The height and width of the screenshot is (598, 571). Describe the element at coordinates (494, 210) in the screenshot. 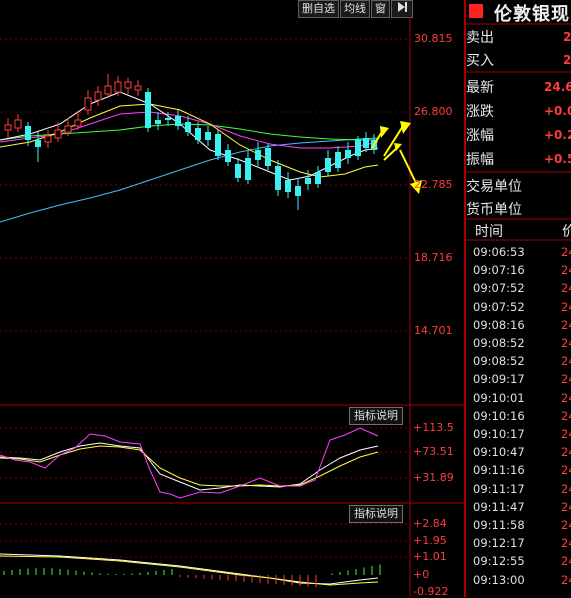

I see `quote-label: 货币单位` at that location.